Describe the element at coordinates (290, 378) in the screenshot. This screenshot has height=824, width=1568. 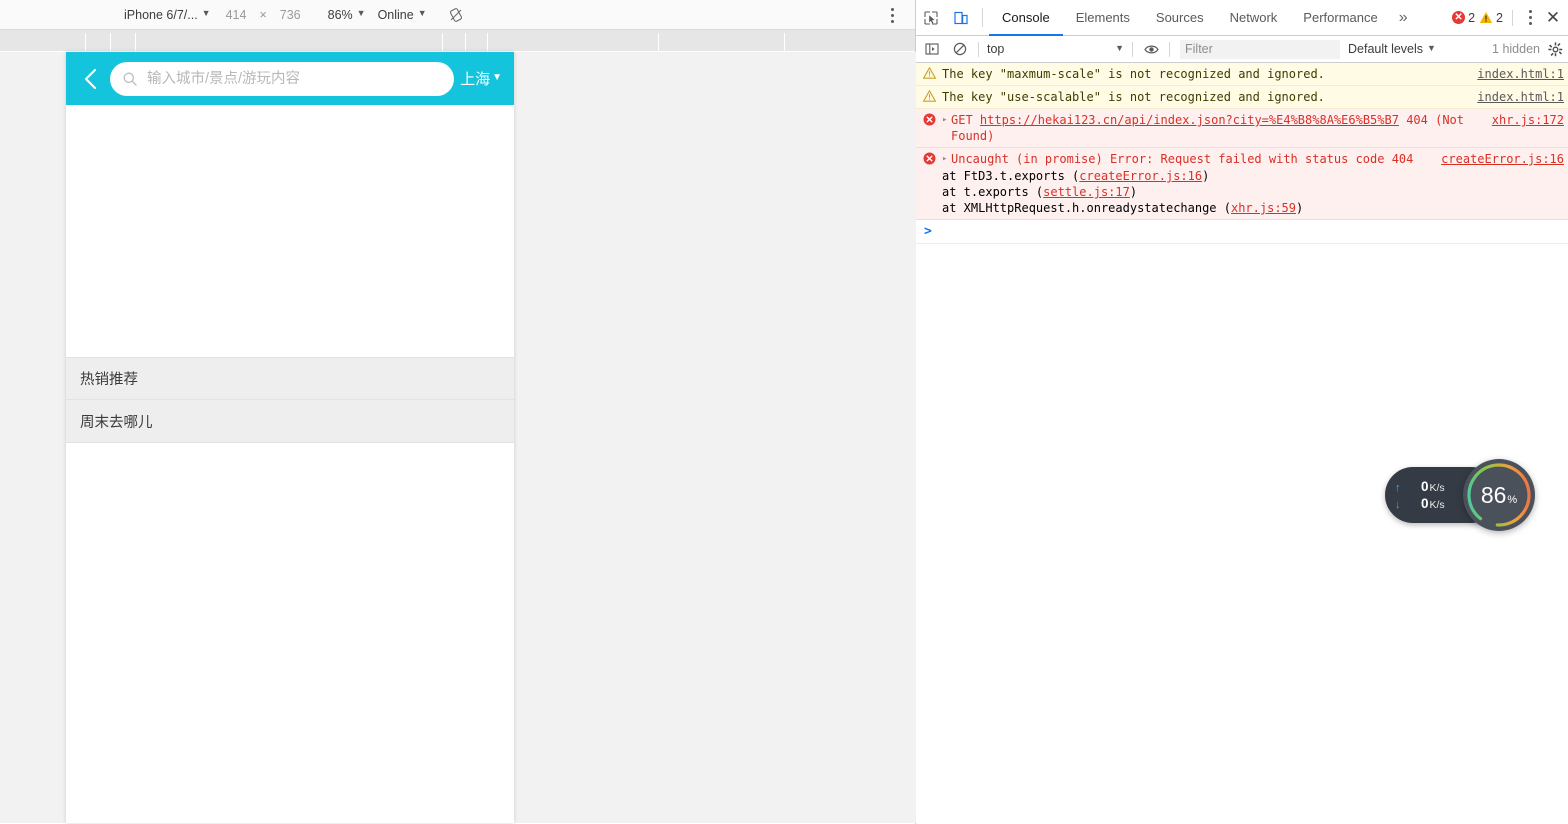
I see `list-item: 热销推荐` at that location.